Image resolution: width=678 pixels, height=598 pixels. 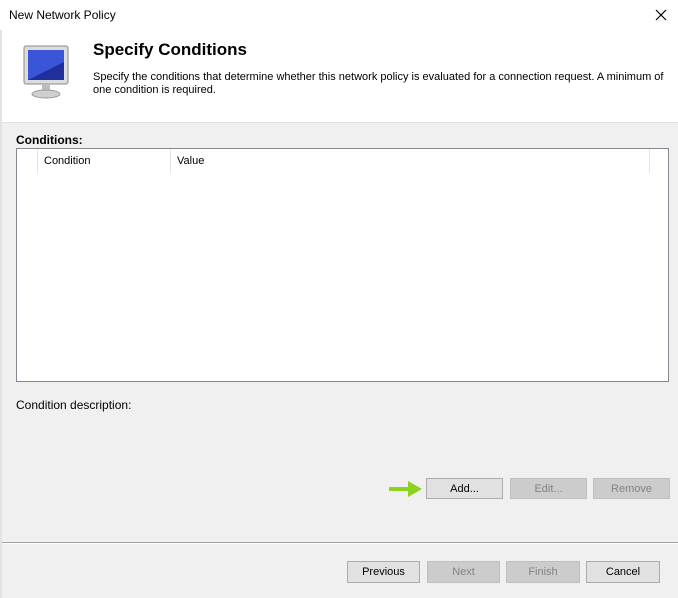 What do you see at coordinates (631, 488) in the screenshot?
I see `remove-button: Remove` at bounding box center [631, 488].